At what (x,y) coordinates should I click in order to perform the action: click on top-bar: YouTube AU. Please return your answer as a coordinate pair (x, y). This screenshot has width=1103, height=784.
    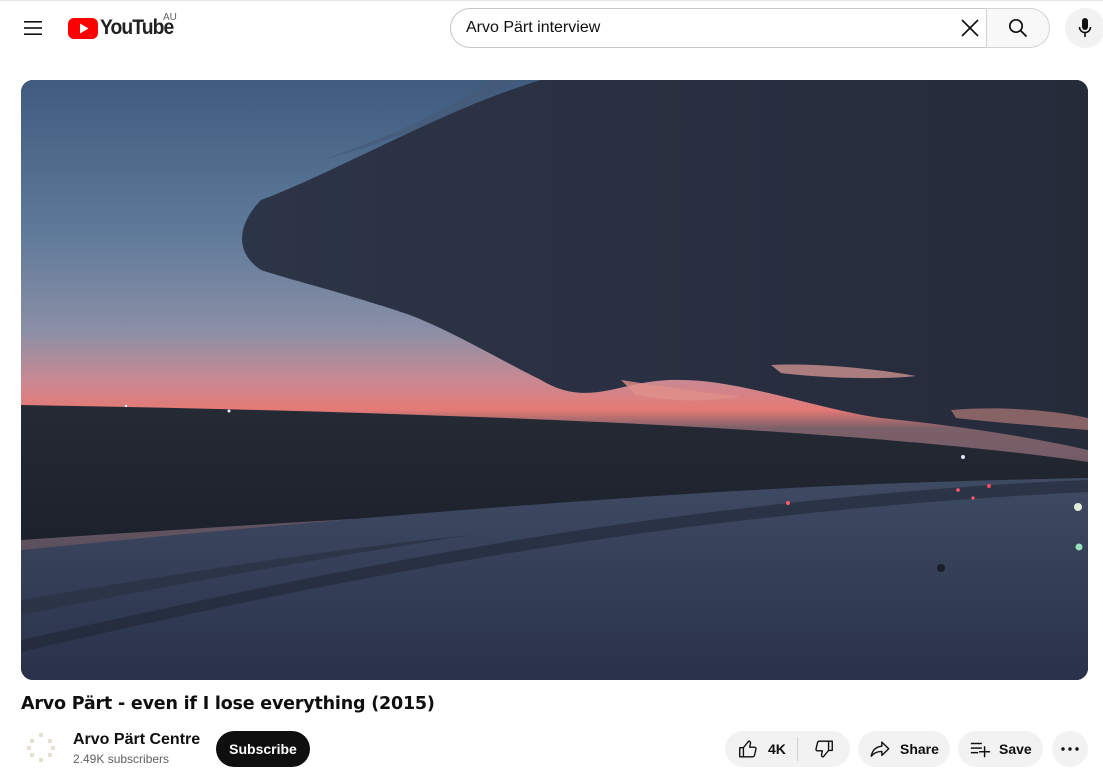
    Looking at the image, I should click on (551, 28).